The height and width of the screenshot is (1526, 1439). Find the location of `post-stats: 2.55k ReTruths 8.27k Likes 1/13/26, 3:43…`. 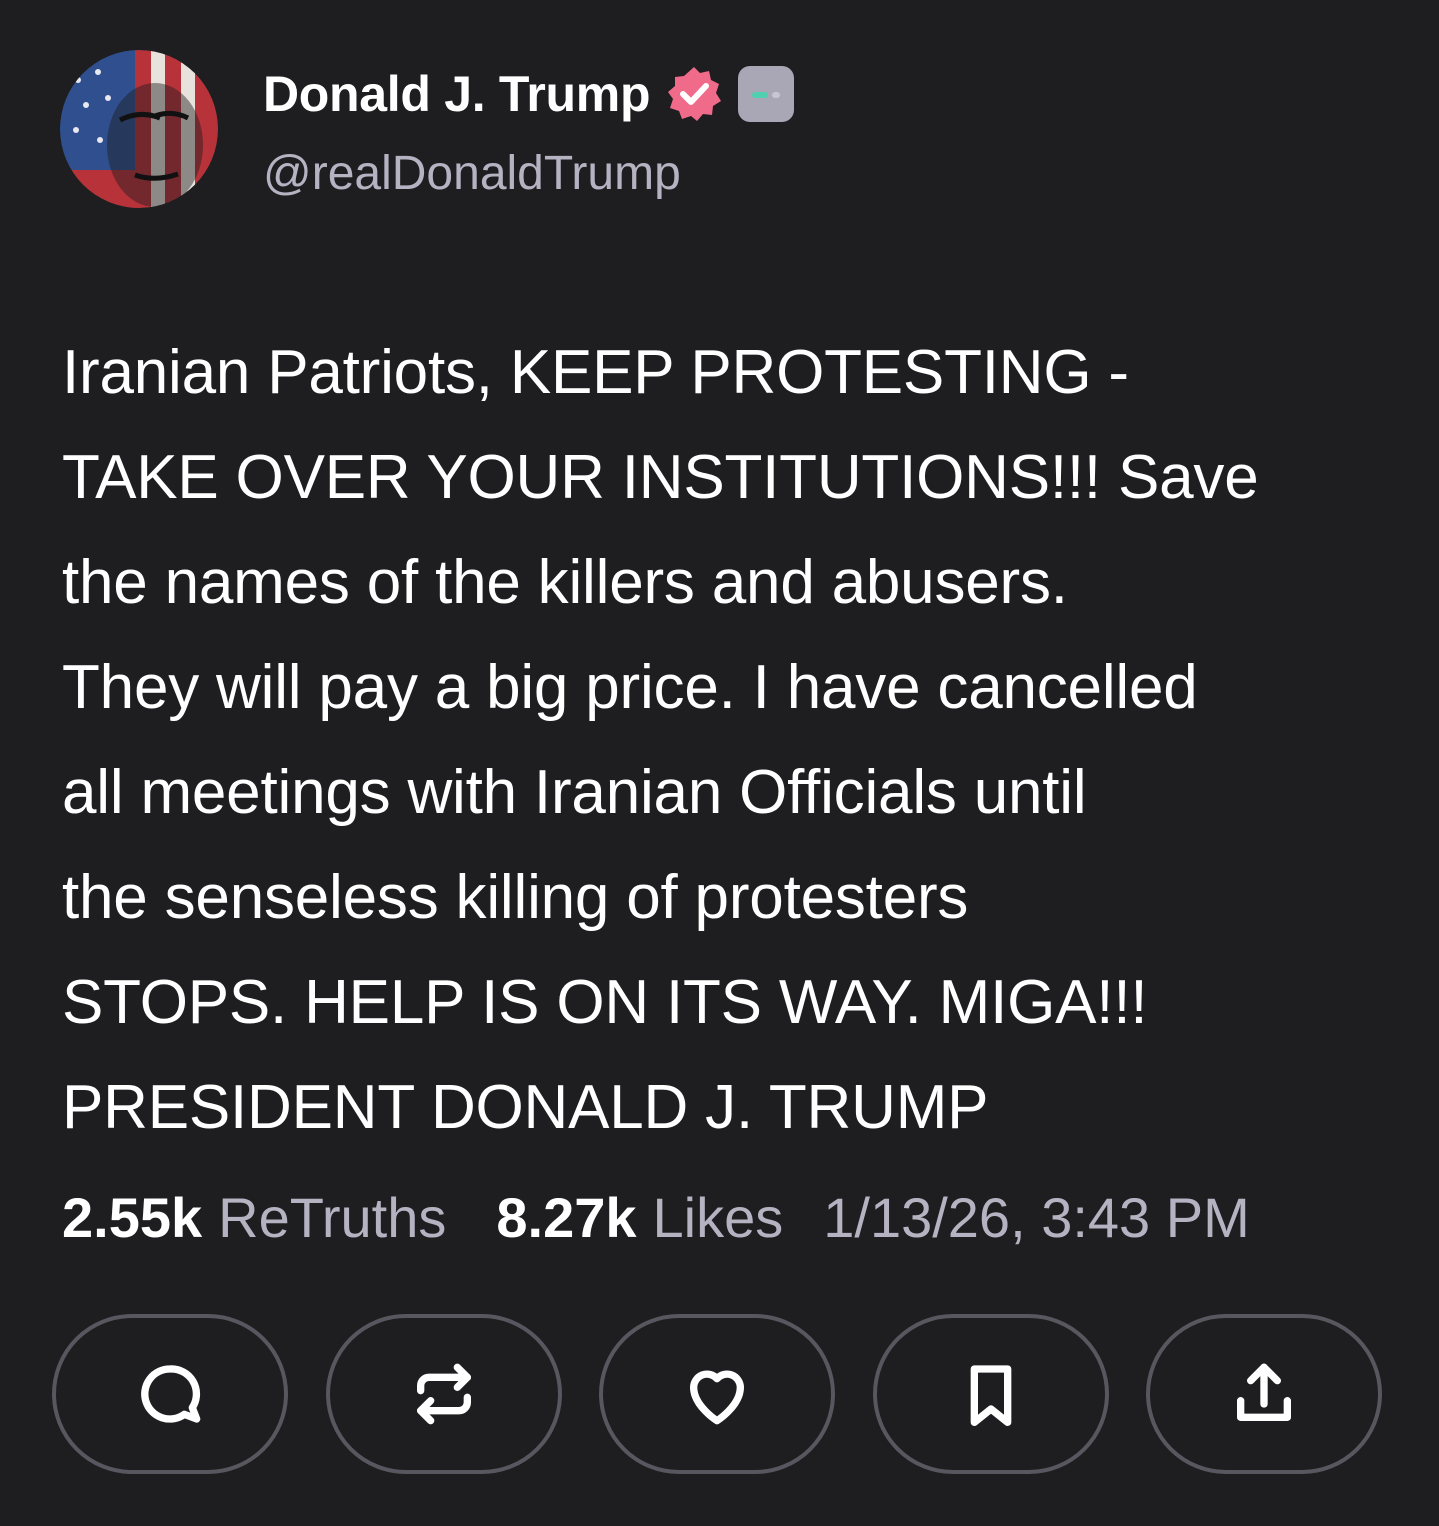

post-stats: 2.55k ReTruths 8.27k Likes 1/13/26, 3:43… is located at coordinates (656, 1217).